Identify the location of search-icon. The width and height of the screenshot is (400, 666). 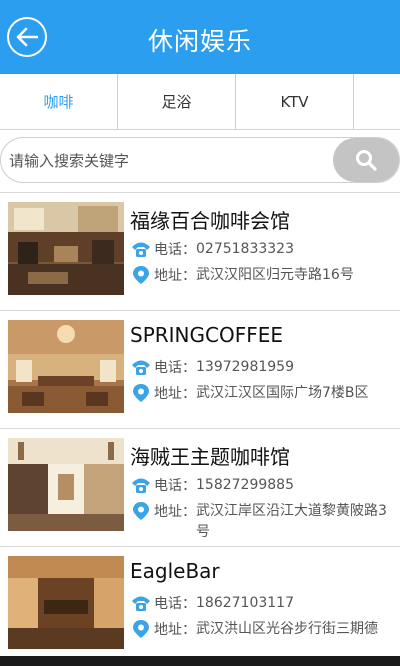
(366, 160).